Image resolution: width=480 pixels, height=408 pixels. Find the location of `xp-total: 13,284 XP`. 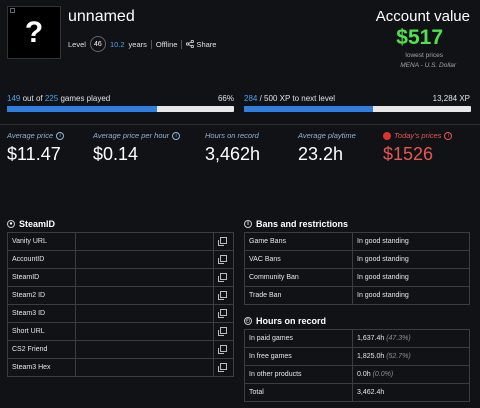

xp-total: 13,284 XP is located at coordinates (451, 98).